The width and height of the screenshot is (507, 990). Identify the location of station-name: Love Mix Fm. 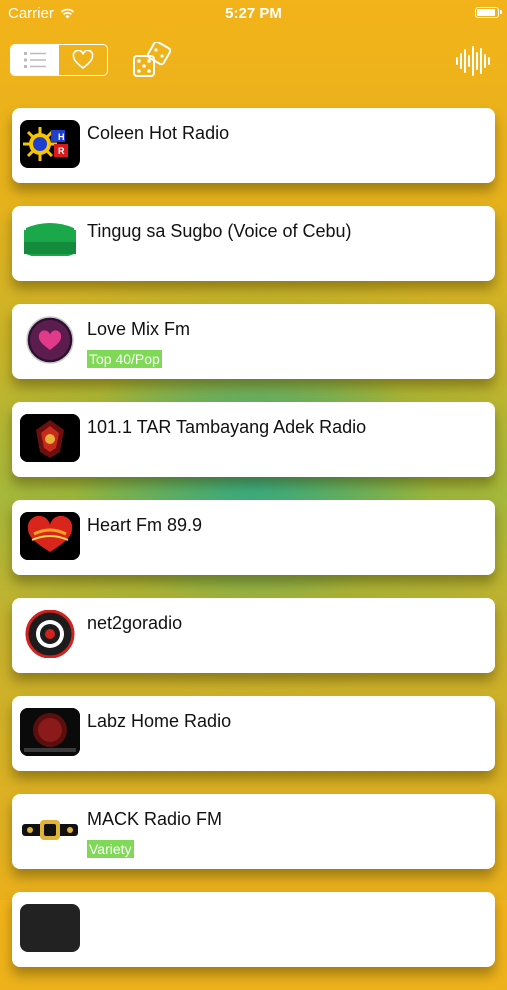
(139, 329).